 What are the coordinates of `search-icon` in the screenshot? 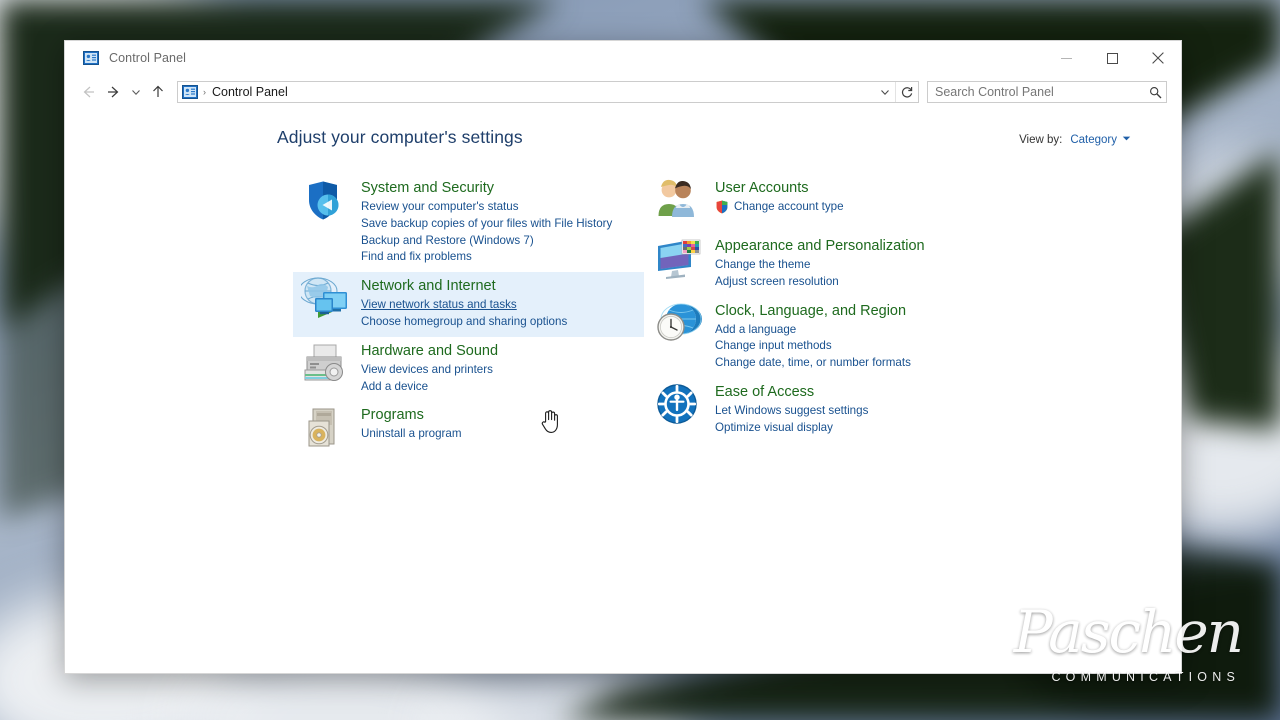 It's located at (1155, 92).